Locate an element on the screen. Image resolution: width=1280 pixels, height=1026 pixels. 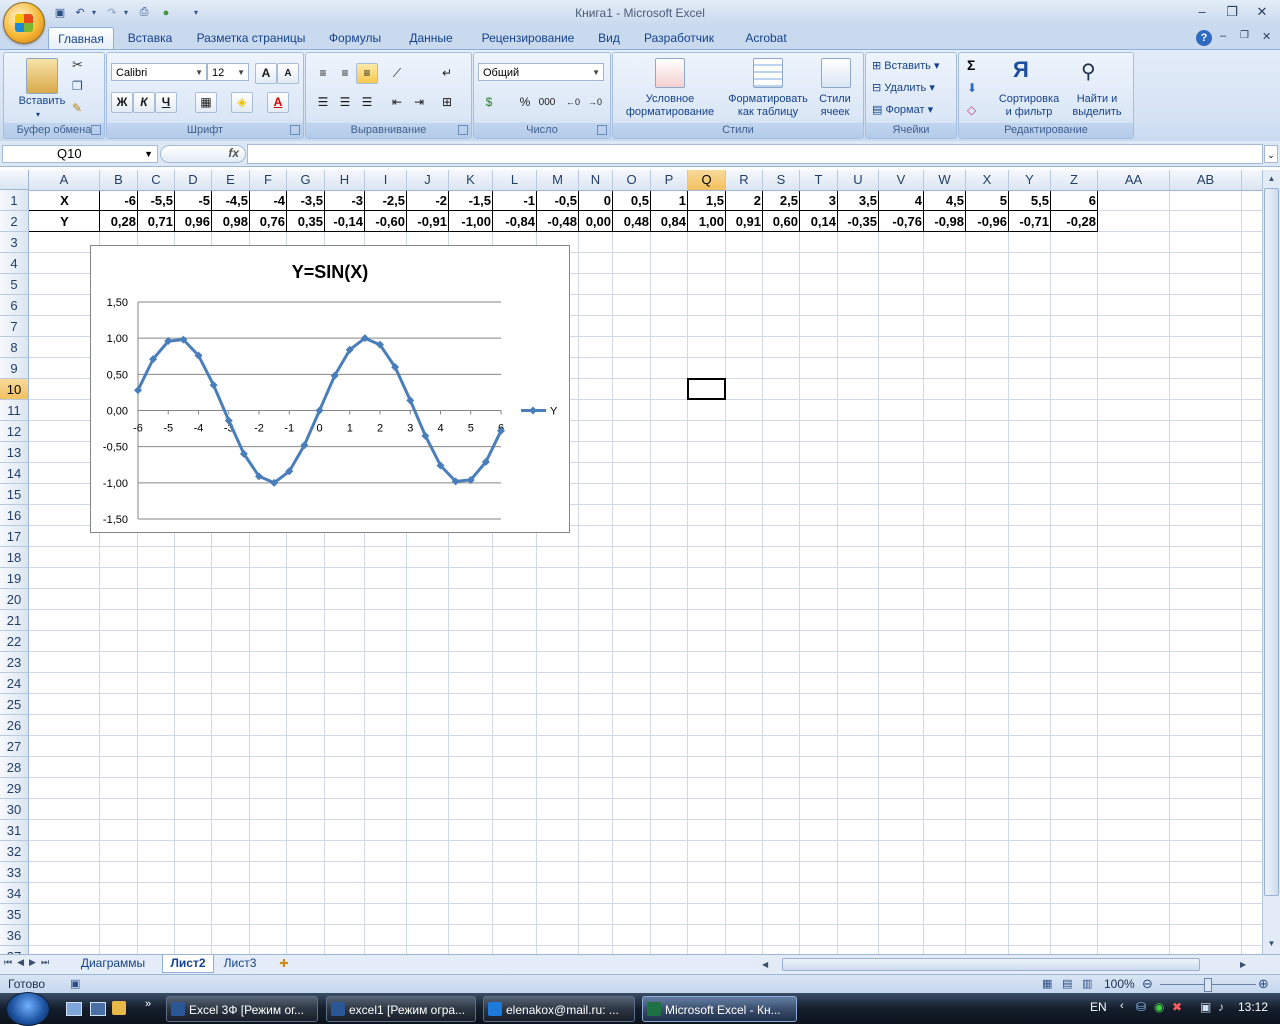
zoom-slider-handle is located at coordinates (1208, 985).